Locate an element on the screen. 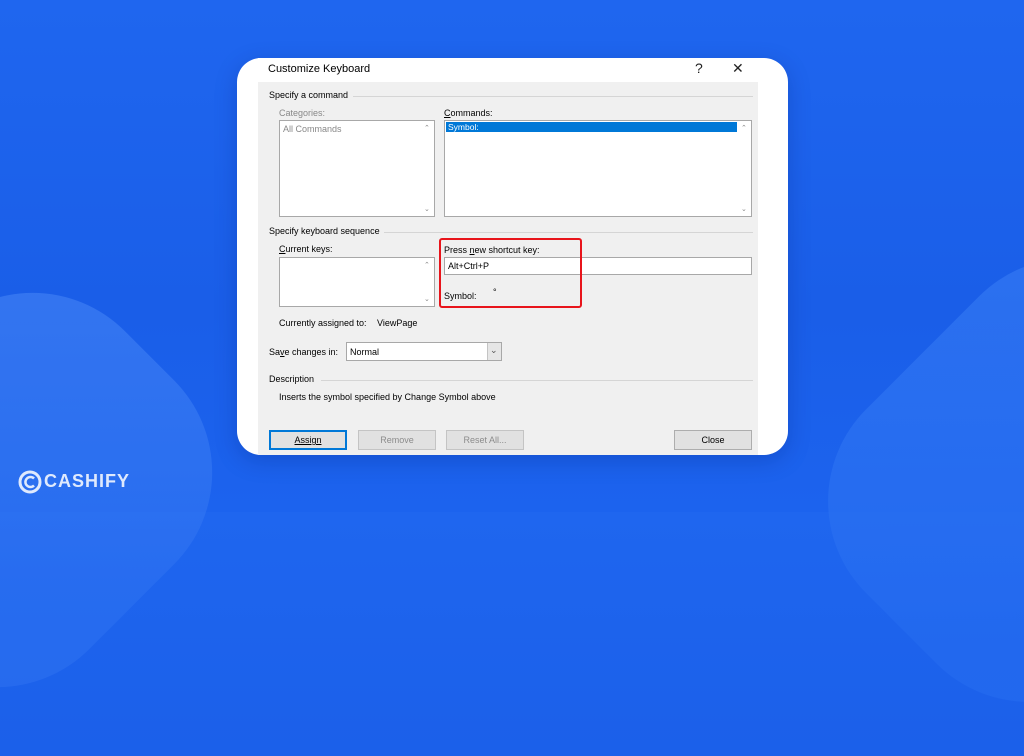  currently-assigned-label: Currently assigned to: is located at coordinates (323, 323).